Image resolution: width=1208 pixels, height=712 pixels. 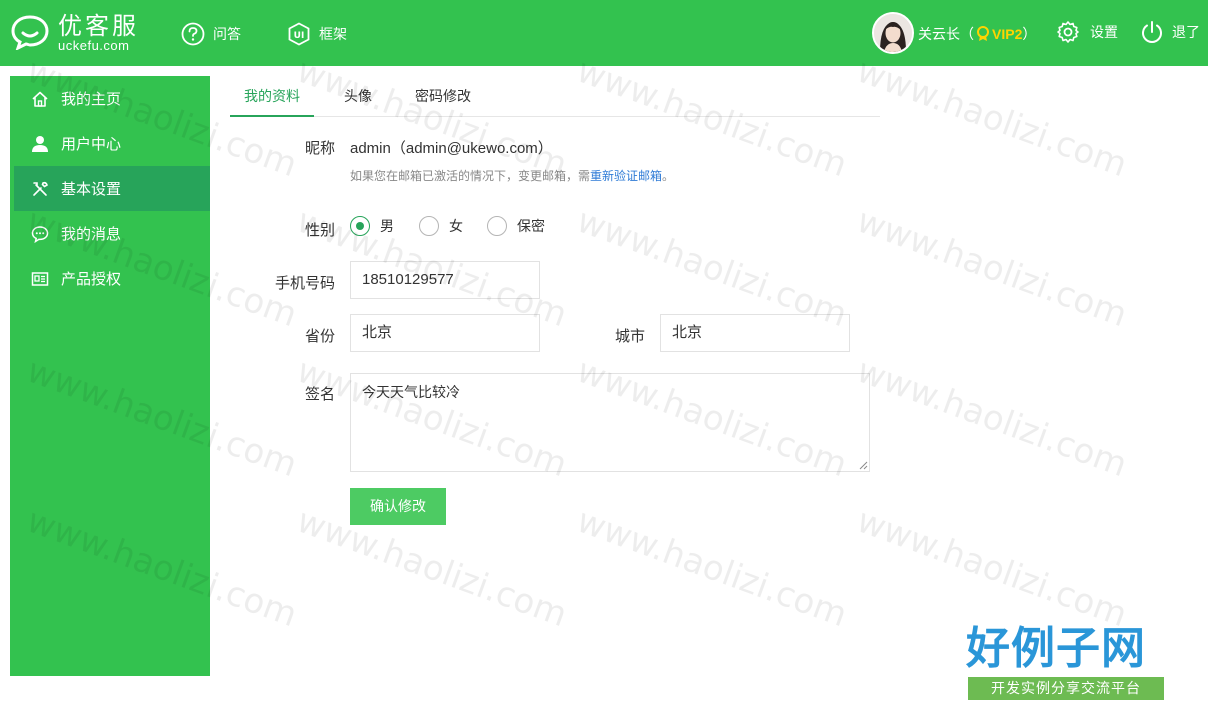 I want to click on signature-label: 签名, so click(x=319, y=394).